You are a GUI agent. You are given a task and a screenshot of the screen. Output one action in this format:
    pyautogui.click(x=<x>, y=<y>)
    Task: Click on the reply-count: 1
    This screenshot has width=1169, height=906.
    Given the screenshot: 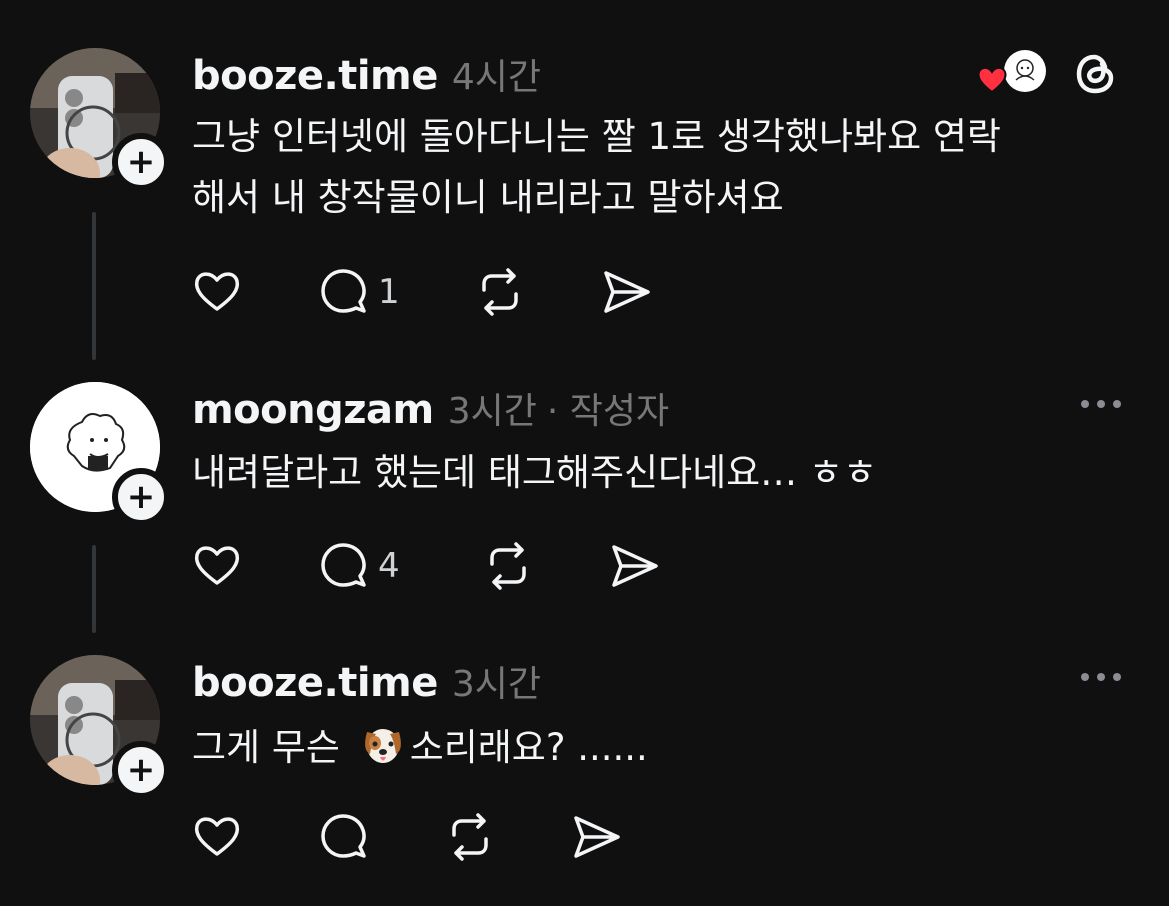 What is the action you would take?
    pyautogui.click(x=389, y=292)
    